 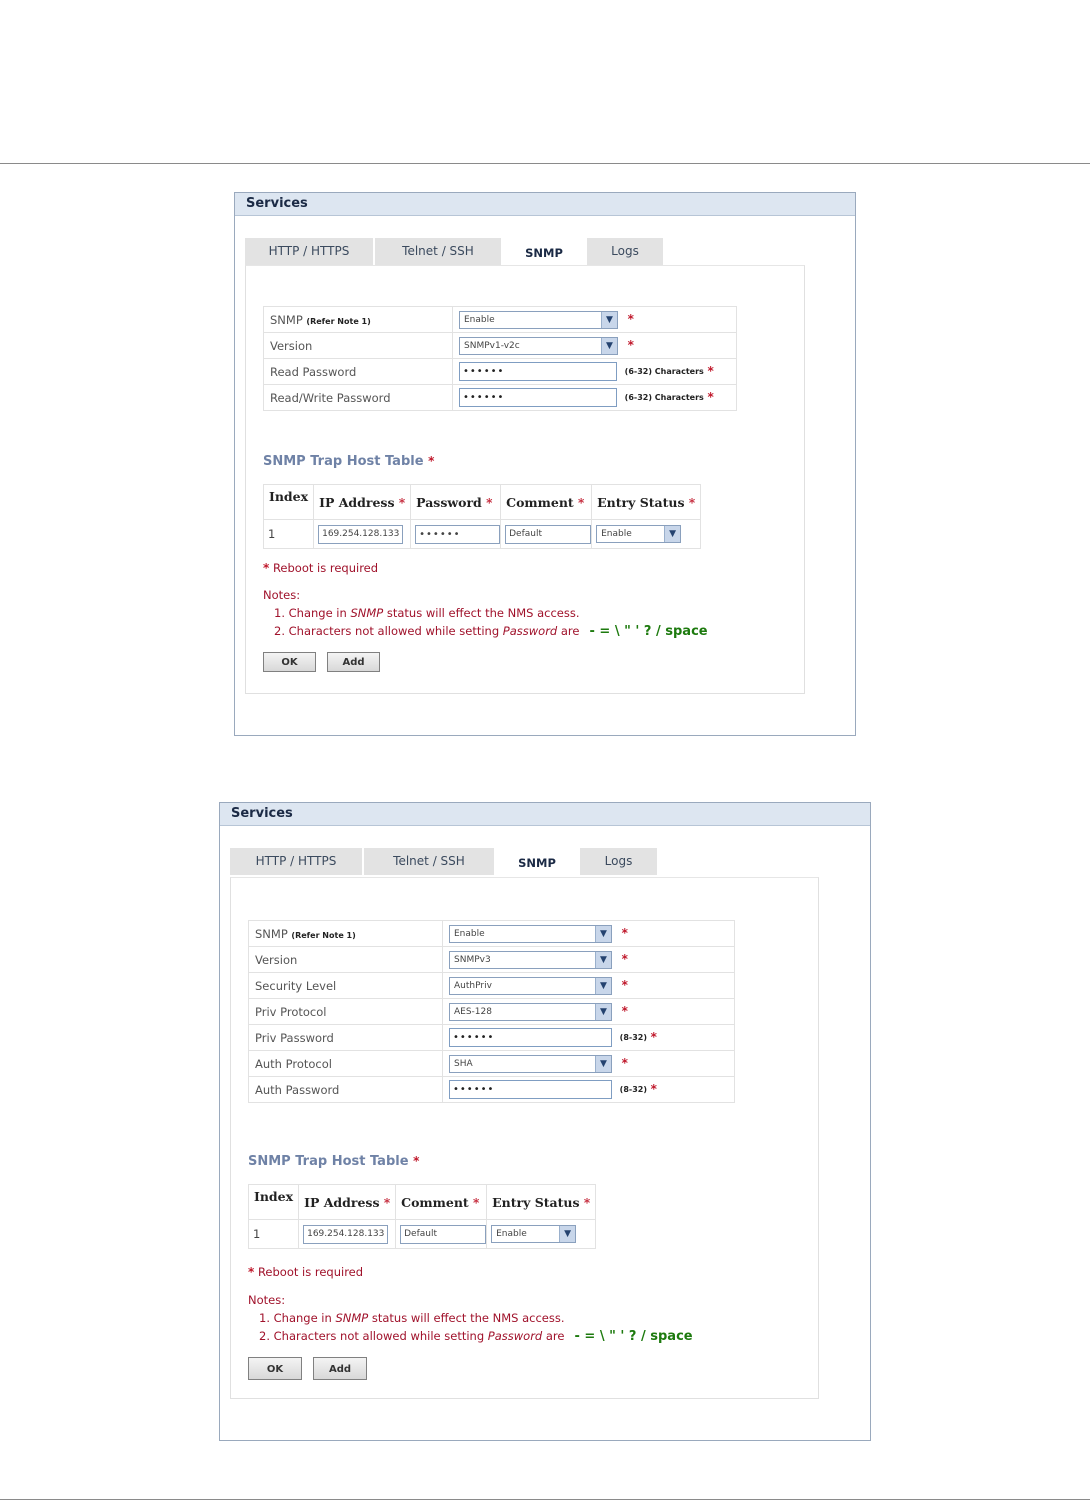 What do you see at coordinates (530, 1037) in the screenshot?
I see `priv-password-input: ••••••` at bounding box center [530, 1037].